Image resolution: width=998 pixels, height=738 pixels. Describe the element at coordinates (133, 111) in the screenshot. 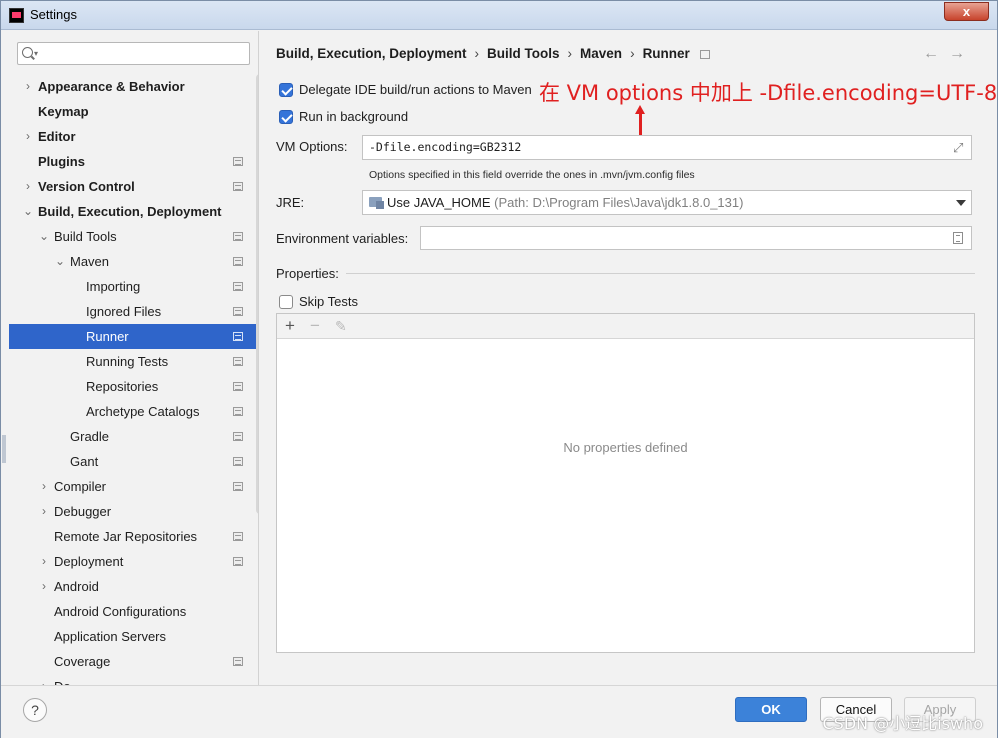

I see `sidebar-item: Keymap` at that location.